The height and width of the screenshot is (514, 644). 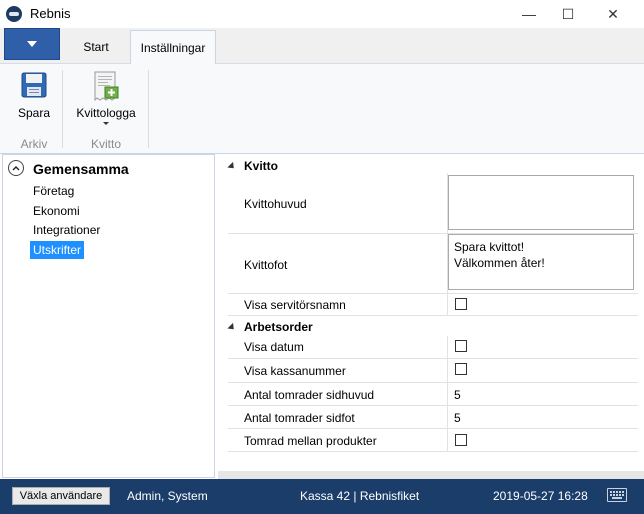 I want to click on footer-blank-lines-value: 5, so click(x=457, y=418).